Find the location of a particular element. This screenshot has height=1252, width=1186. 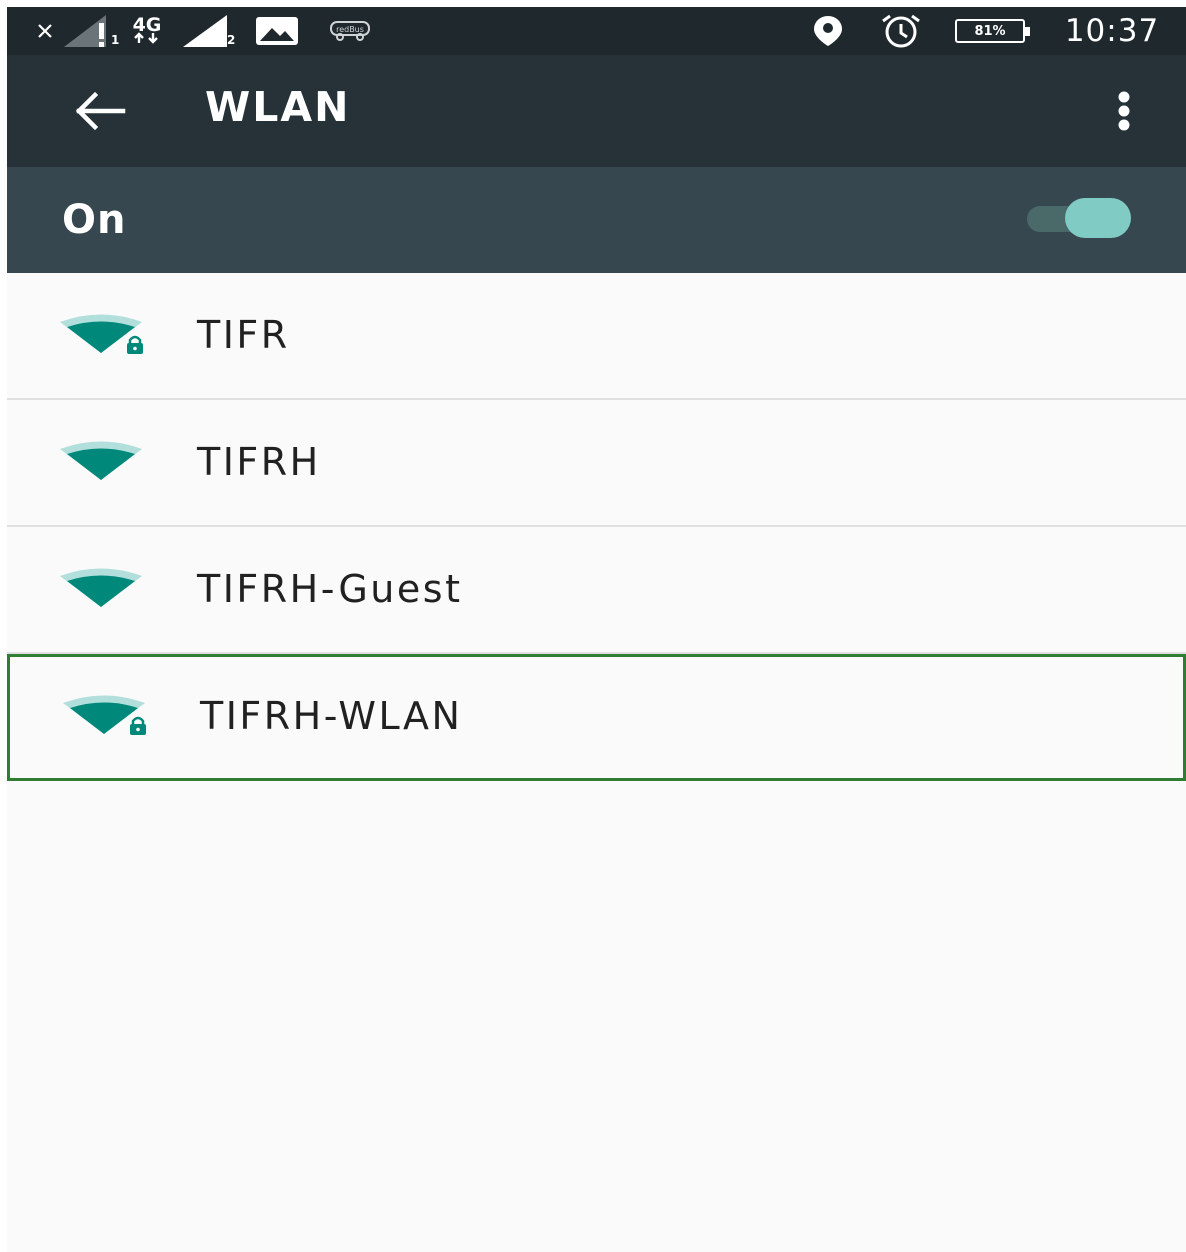

network-type-label: 4G is located at coordinates (147, 25).